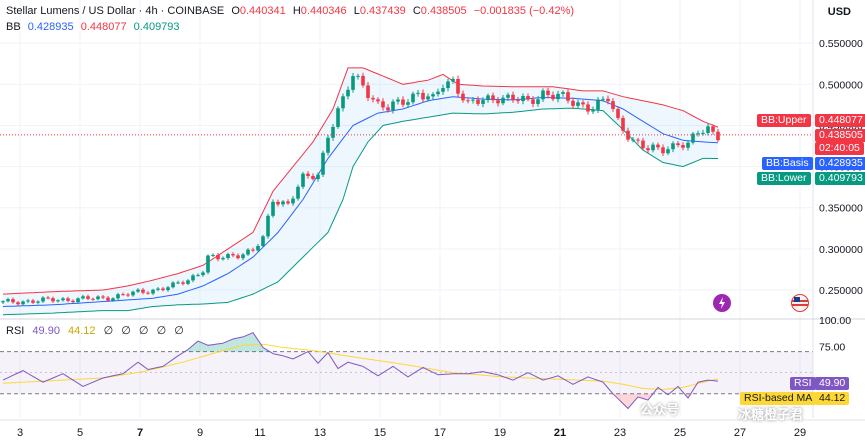 The width and height of the screenshot is (865, 441). What do you see at coordinates (126, 331) in the screenshot?
I see `rsi-extra-2: ∅` at bounding box center [126, 331].